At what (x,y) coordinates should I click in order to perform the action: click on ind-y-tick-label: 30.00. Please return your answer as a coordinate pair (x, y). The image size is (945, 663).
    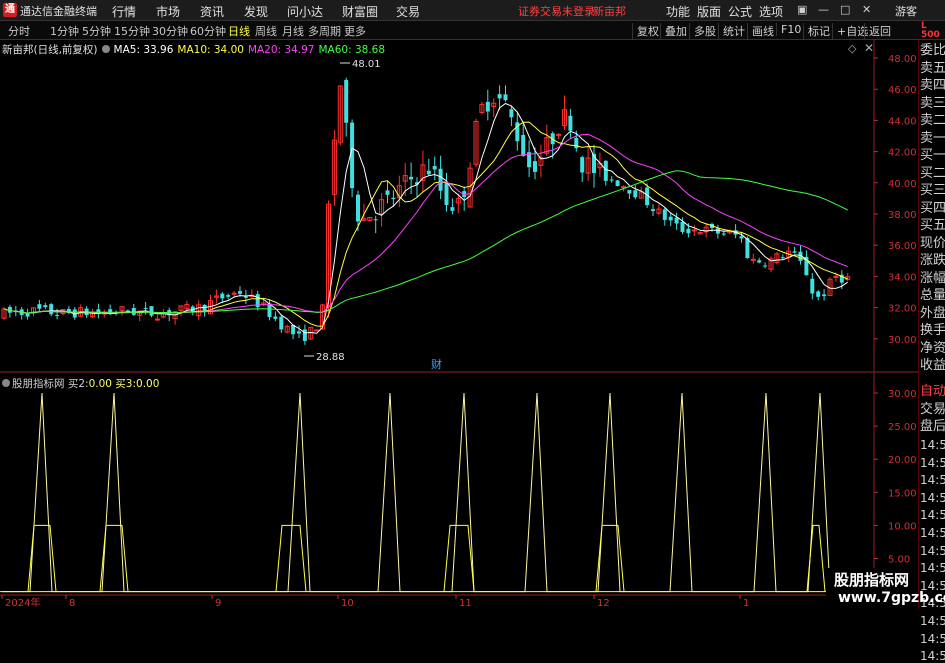
    Looking at the image, I should click on (902, 394).